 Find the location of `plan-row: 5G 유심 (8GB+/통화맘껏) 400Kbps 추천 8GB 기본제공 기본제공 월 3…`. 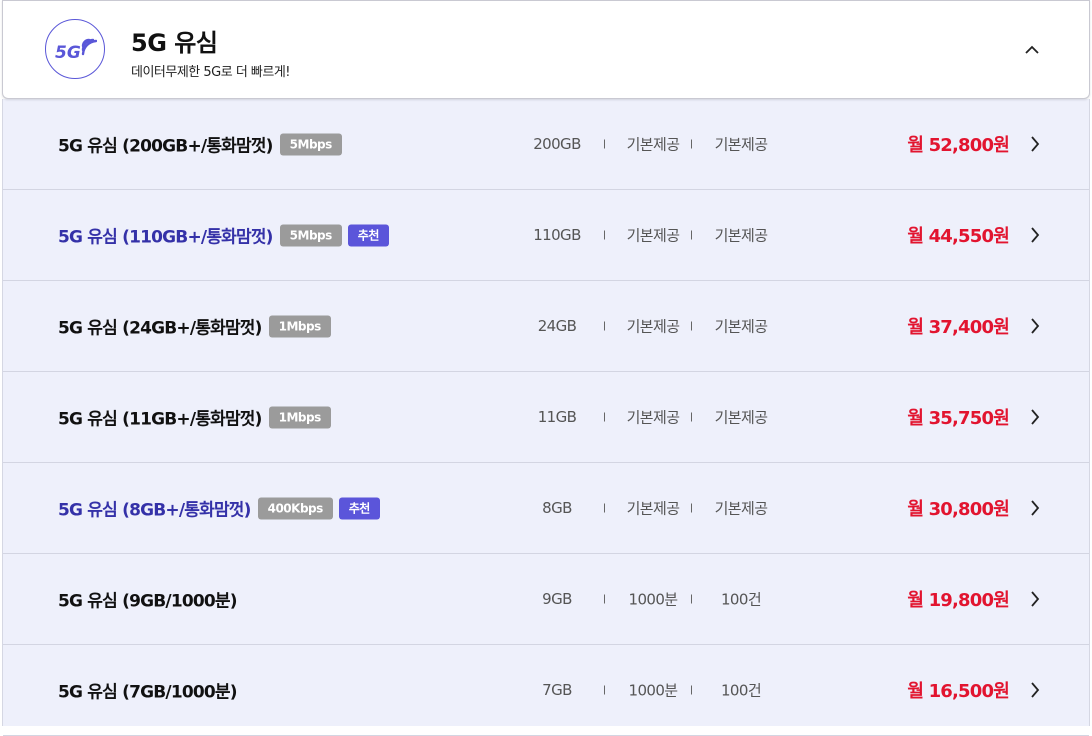

plan-row: 5G 유심 (8GB+/통화맘껏) 400Kbps 추천 8GB 기본제공 기본제공 월 3… is located at coordinates (546, 508).